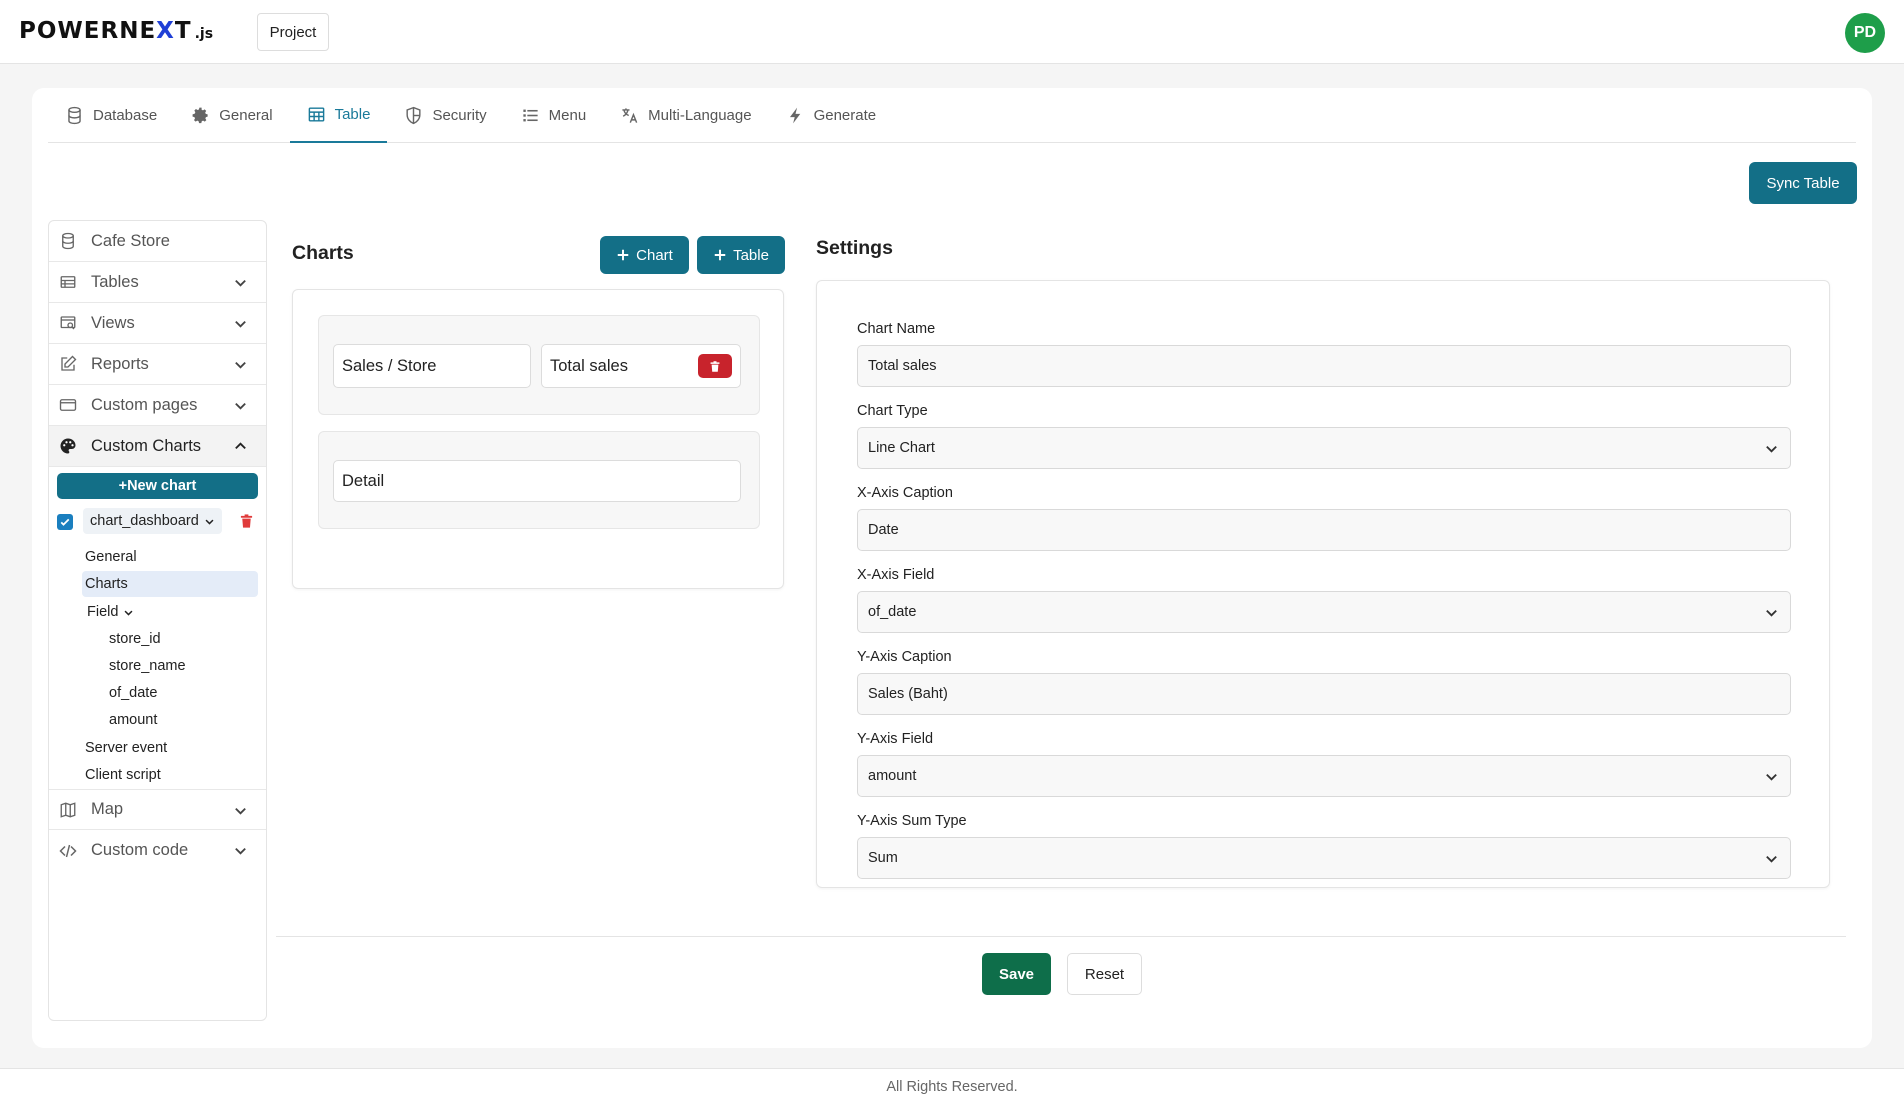 The width and height of the screenshot is (1904, 1104). Describe the element at coordinates (854, 248) in the screenshot. I see `settings-title: Settings` at that location.